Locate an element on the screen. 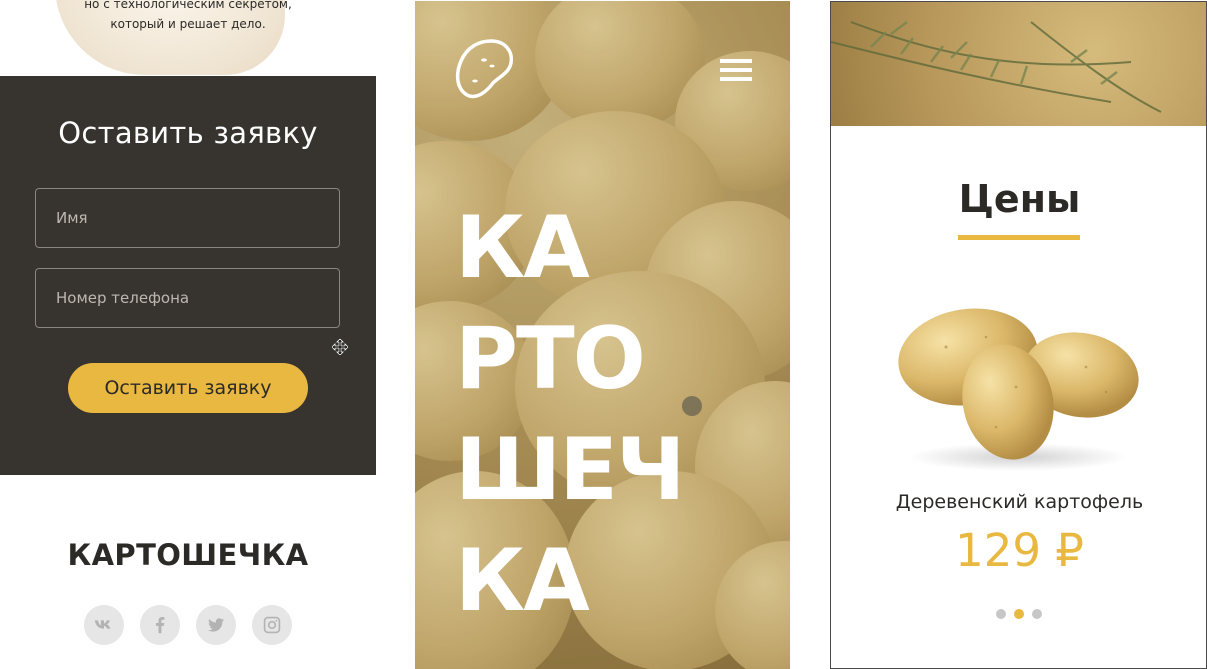 Image resolution: width=1207 pixels, height=669 pixels. twitter-icon is located at coordinates (216, 625).